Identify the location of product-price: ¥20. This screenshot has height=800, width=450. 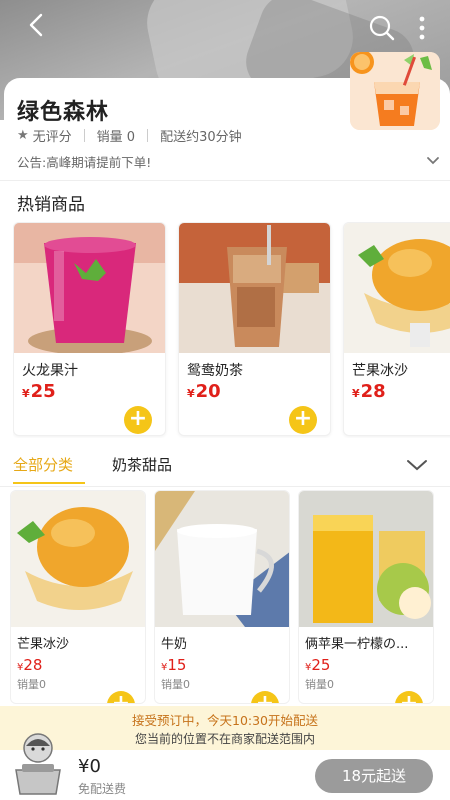
(204, 391).